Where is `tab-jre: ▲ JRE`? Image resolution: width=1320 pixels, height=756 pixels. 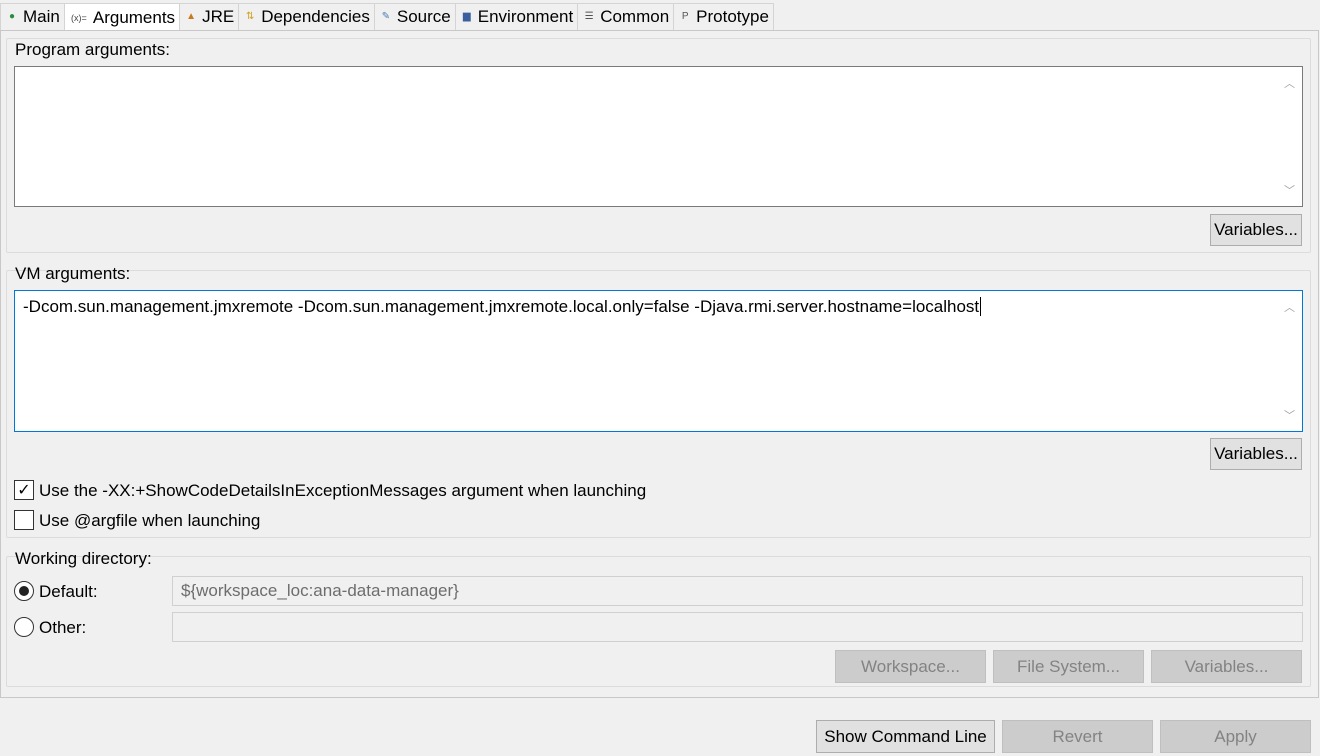
tab-jre: ▲ JRE is located at coordinates (209, 16).